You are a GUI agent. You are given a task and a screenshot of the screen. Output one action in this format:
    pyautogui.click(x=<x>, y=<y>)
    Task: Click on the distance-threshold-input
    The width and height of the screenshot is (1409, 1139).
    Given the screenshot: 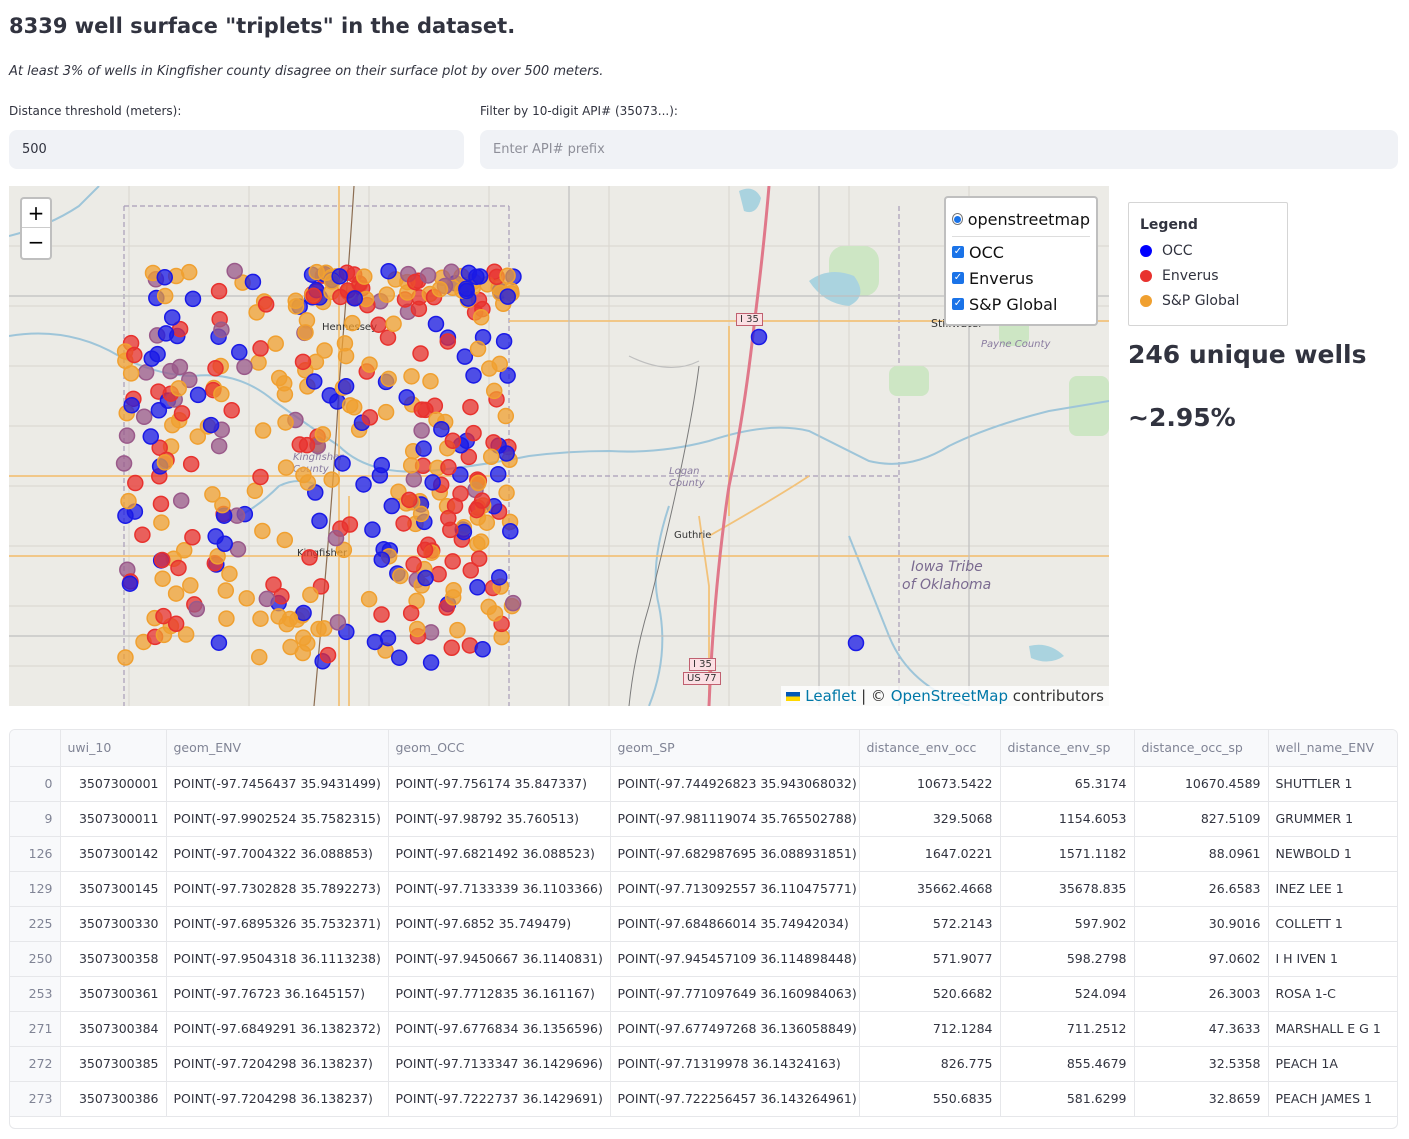 What is the action you would take?
    pyautogui.click(x=236, y=149)
    